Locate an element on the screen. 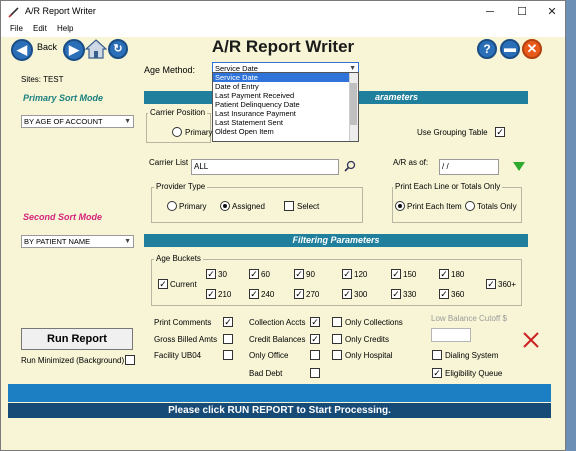 Image resolution: width=576 pixels, height=451 pixels. age-method-option: Last Statement Sent is located at coordinates (285, 122).